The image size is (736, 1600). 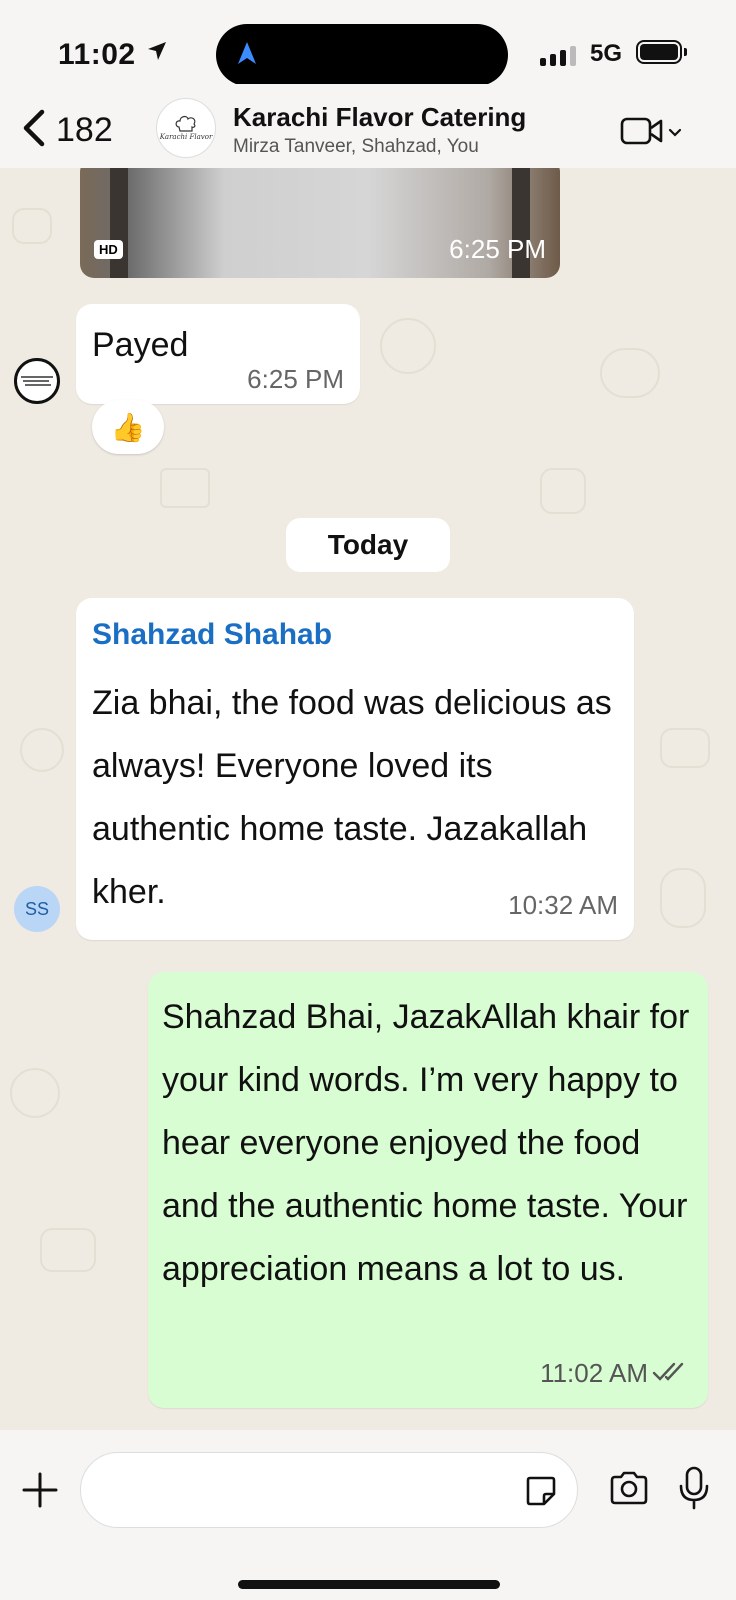 I want to click on dynamic-island, so click(x=362, y=55).